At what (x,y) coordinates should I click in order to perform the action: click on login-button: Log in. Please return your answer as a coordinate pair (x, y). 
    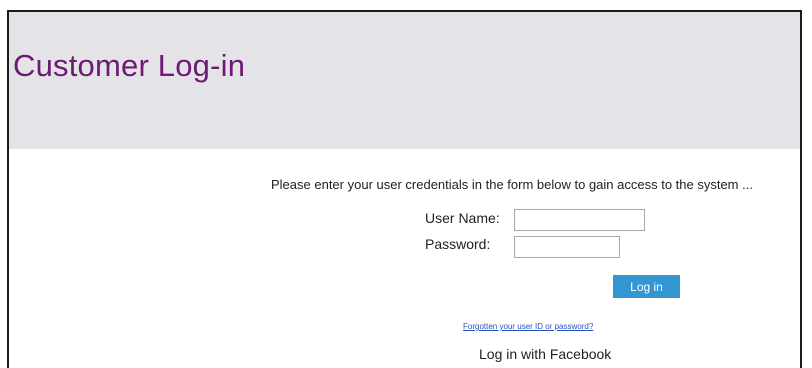
    Looking at the image, I should click on (646, 286).